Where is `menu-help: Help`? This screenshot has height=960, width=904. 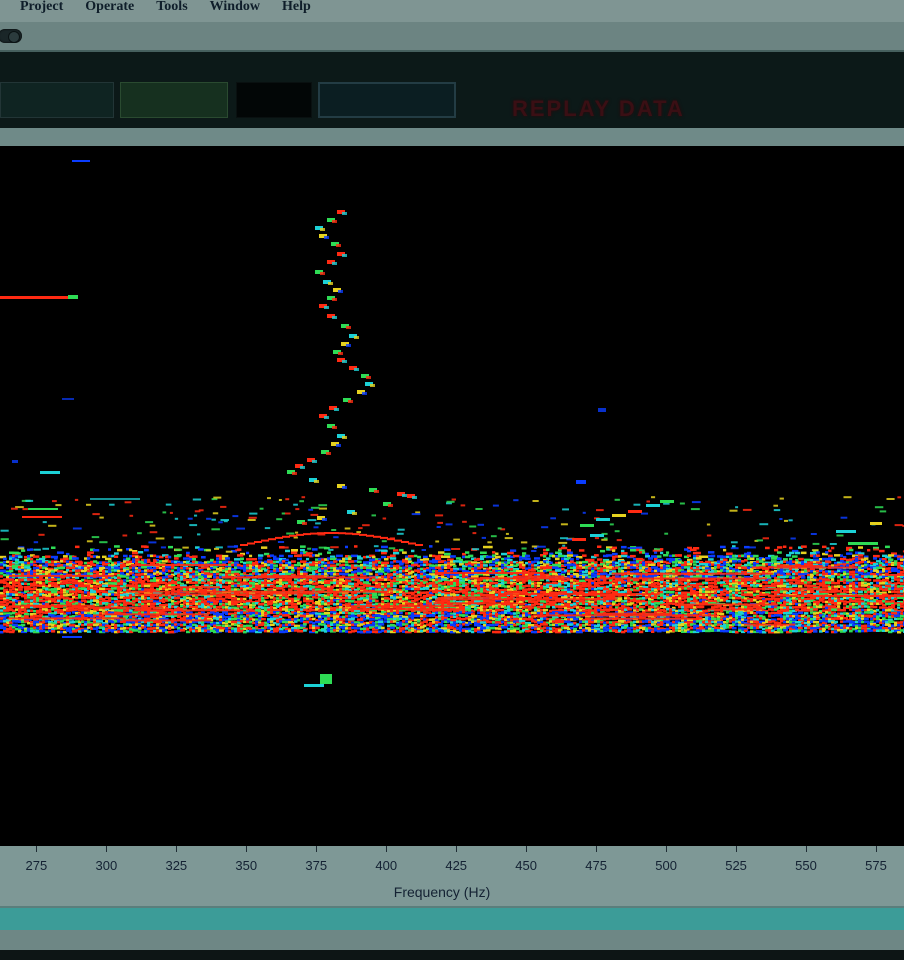 menu-help: Help is located at coordinates (296, 7).